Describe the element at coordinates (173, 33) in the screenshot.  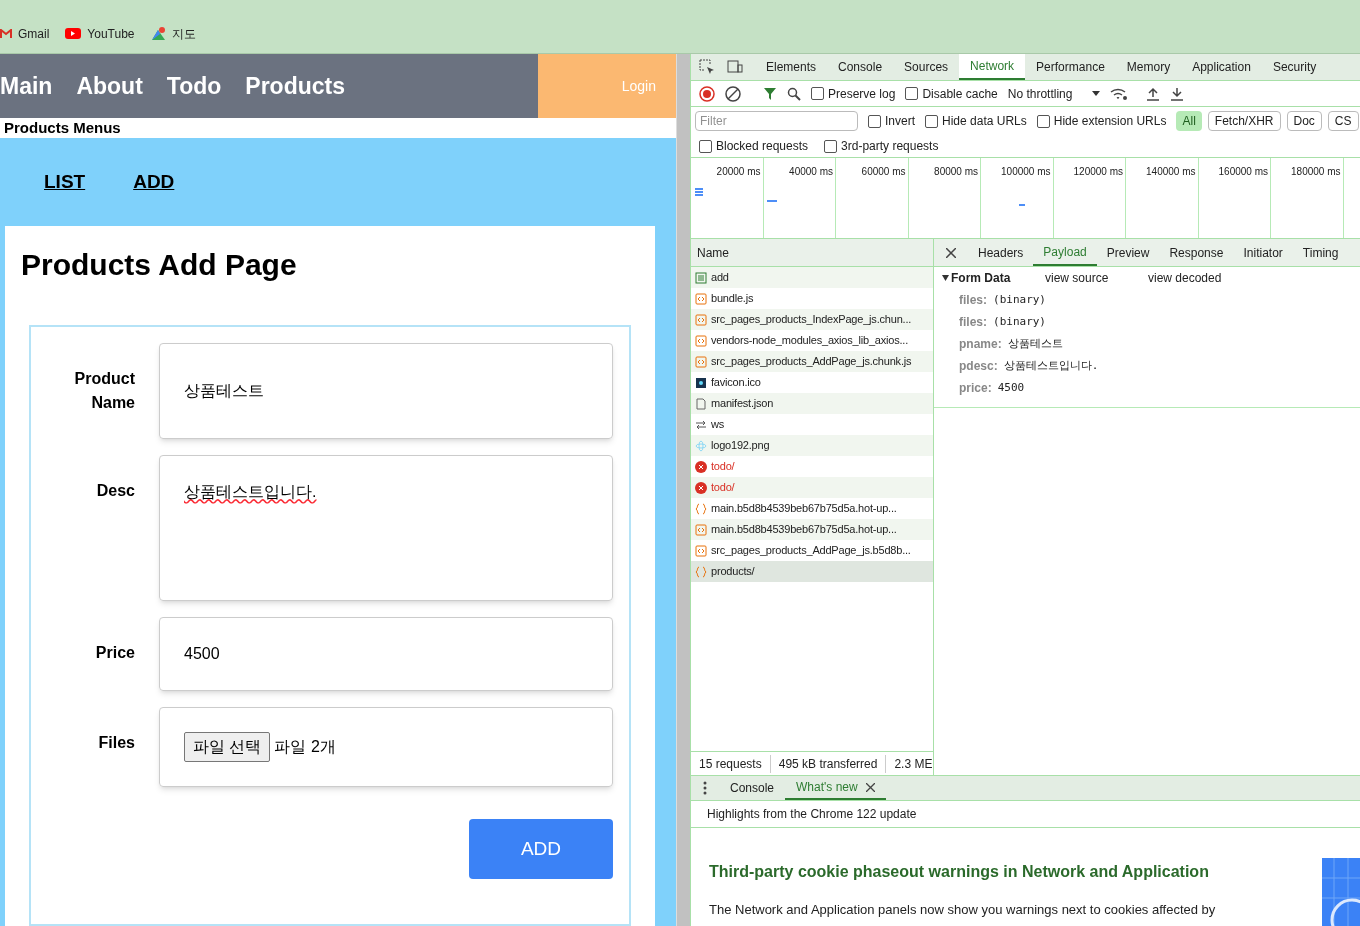
I see `bookmark: 지도` at that location.